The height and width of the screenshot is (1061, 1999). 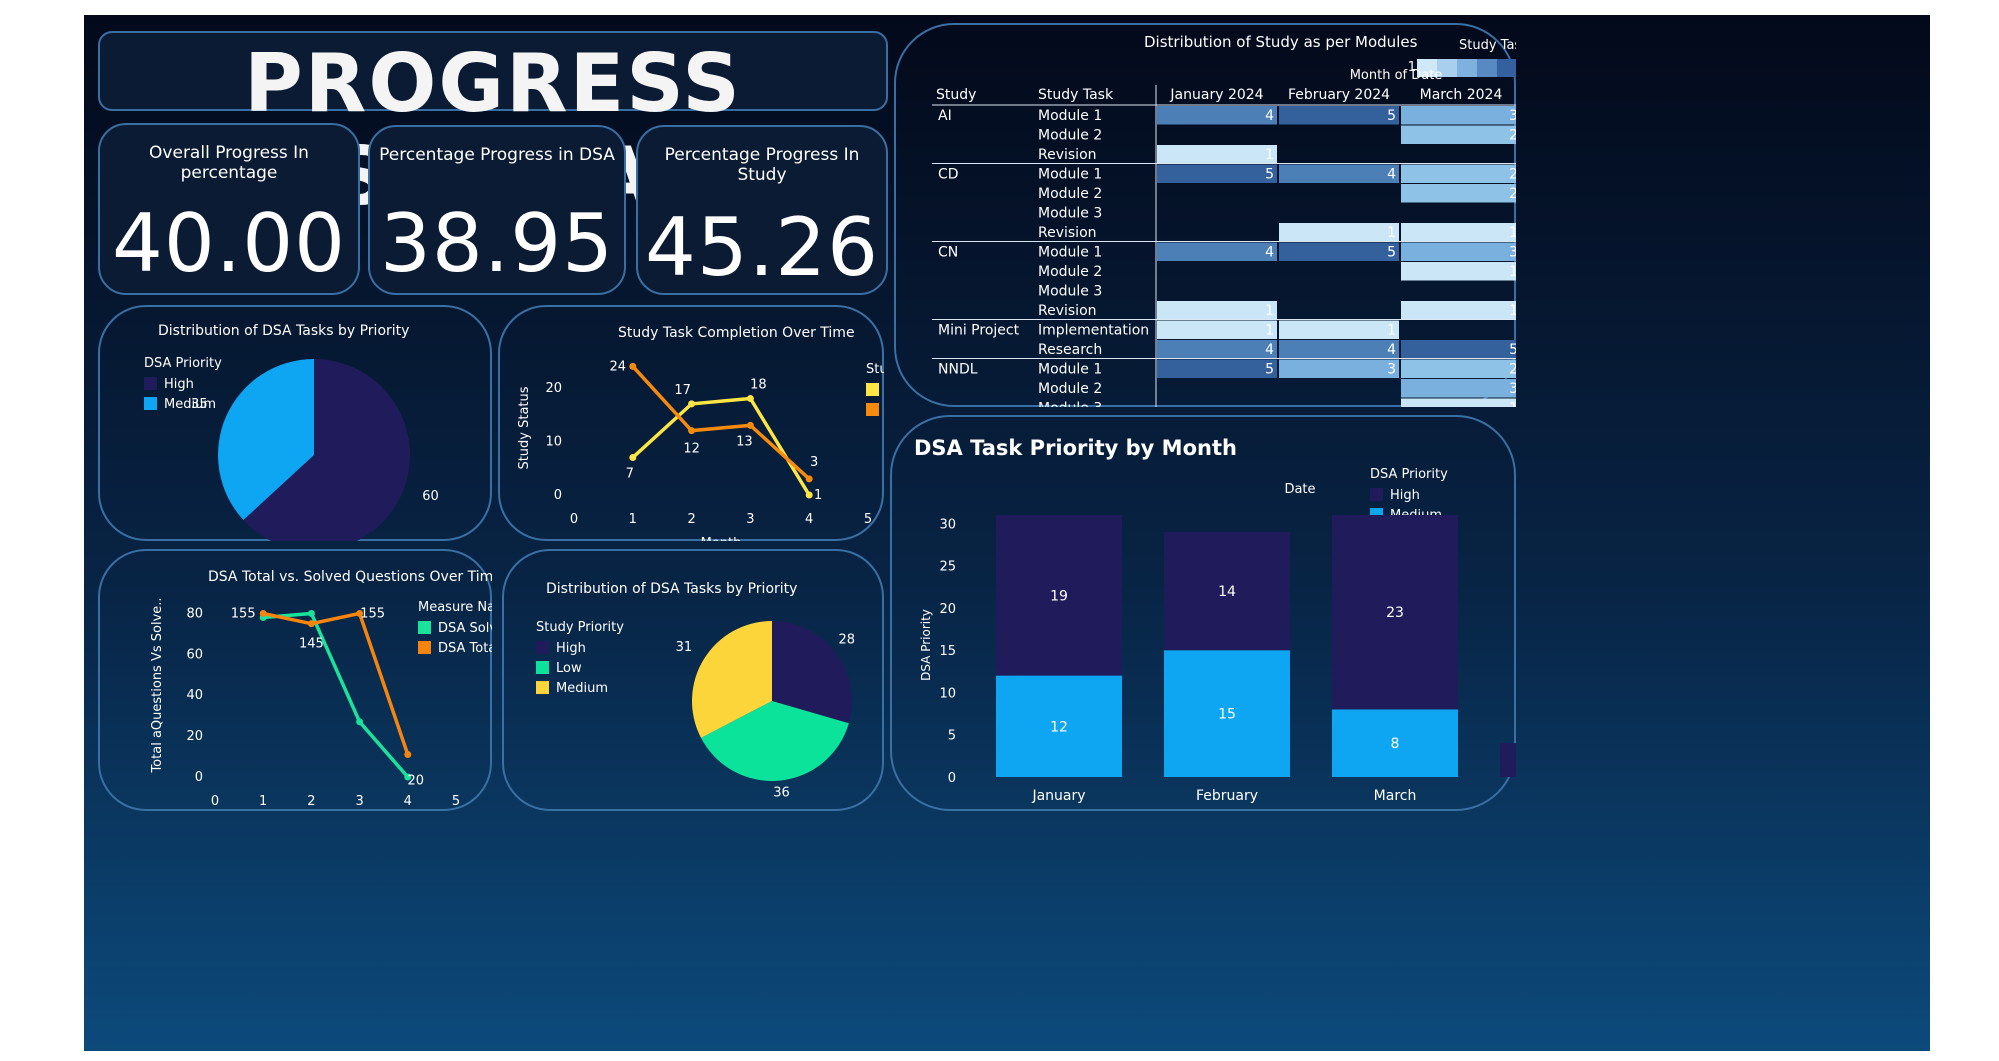 What do you see at coordinates (229, 243) in the screenshot?
I see `kpi-overall-value: 40.00` at bounding box center [229, 243].